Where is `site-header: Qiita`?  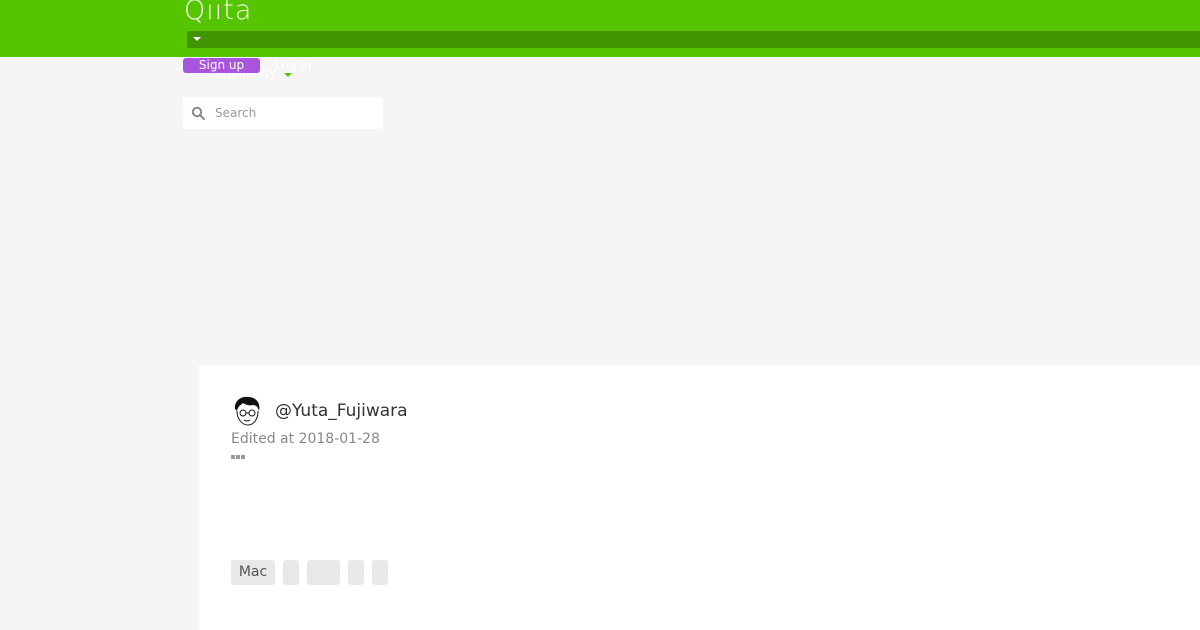
site-header: Qiita is located at coordinates (600, 28).